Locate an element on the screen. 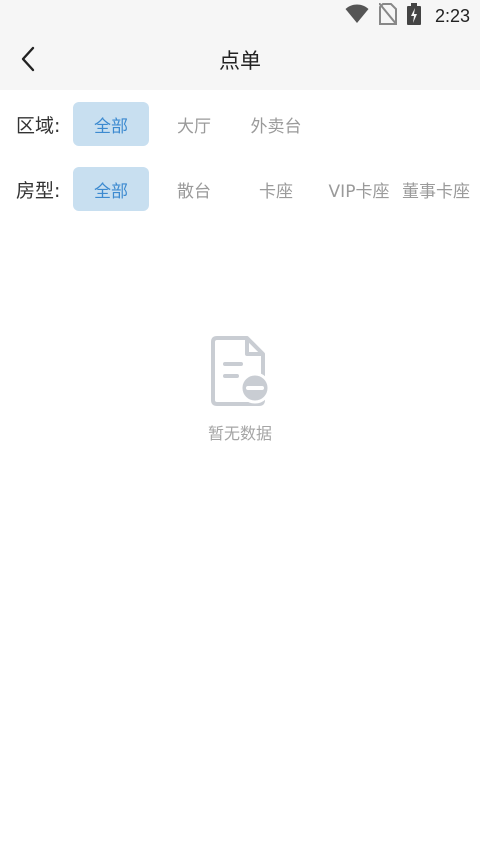 This screenshot has width=480, height=853. status-bar: 2:23 is located at coordinates (240, 16).